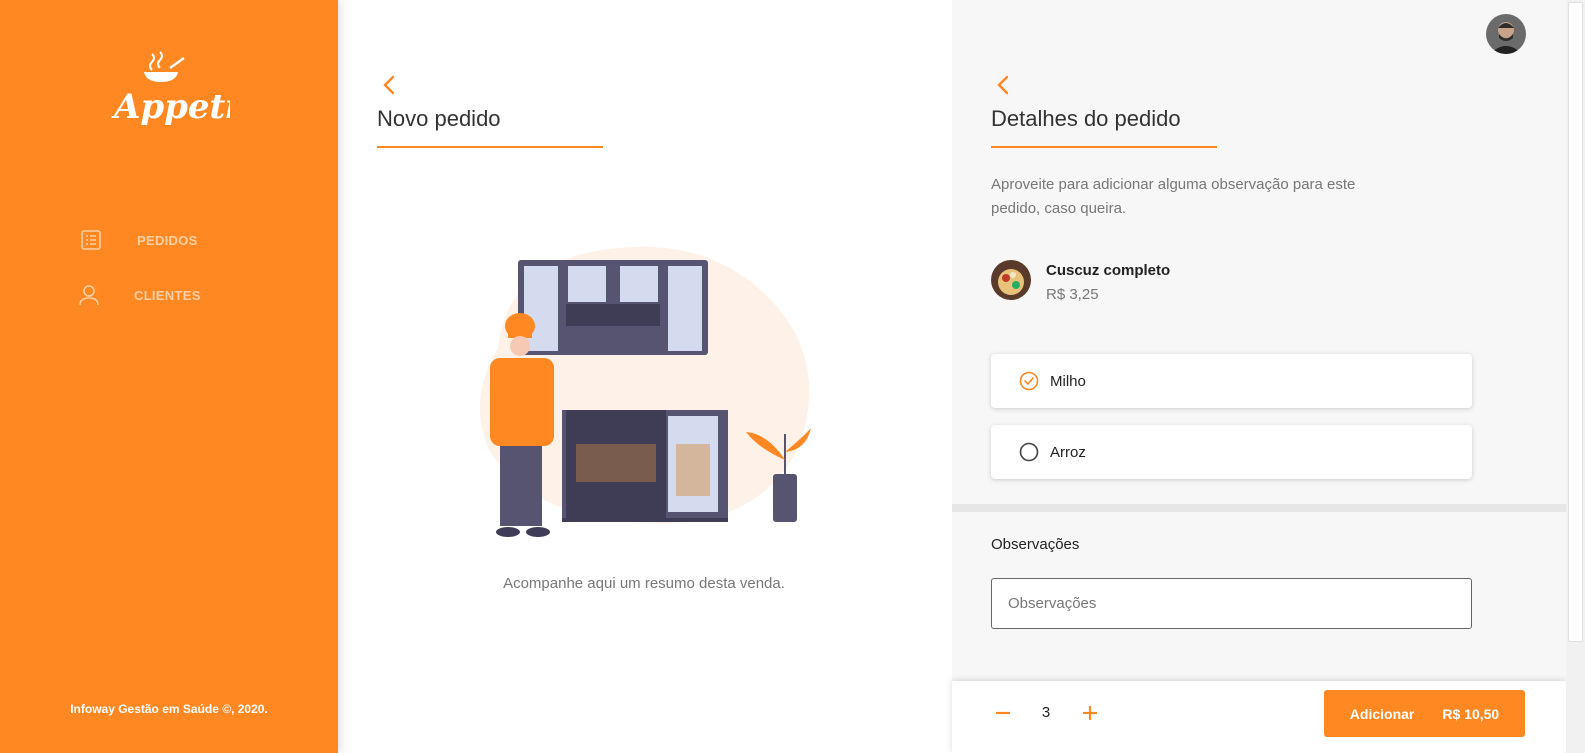  I want to click on check-circle-icon, so click(1029, 381).